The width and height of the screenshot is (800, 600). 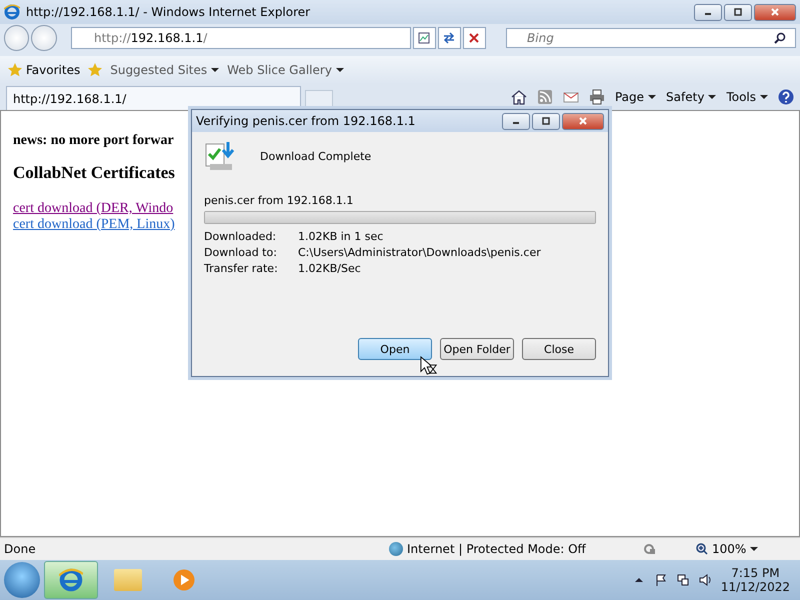 What do you see at coordinates (544, 97) in the screenshot?
I see `feed-icon` at bounding box center [544, 97].